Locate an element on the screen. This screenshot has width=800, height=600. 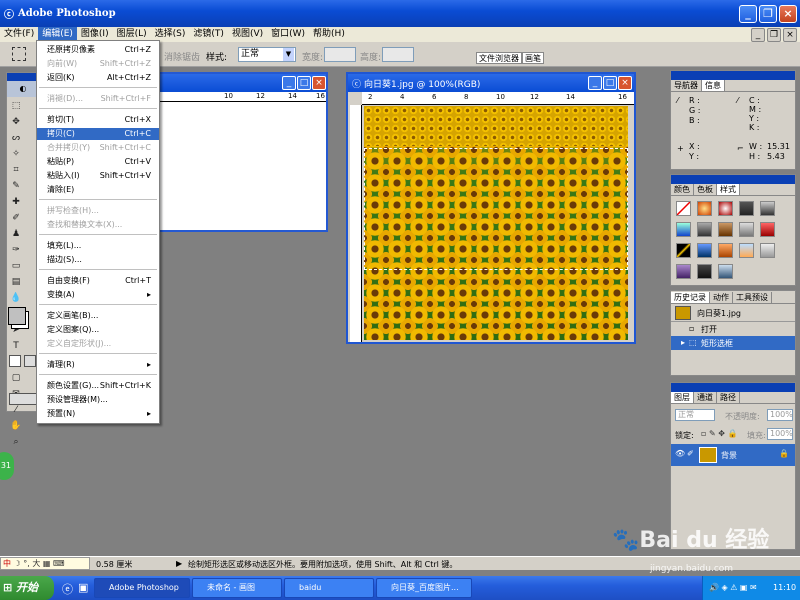
task-baidu-folder: baidu is located at coordinates (329, 588).